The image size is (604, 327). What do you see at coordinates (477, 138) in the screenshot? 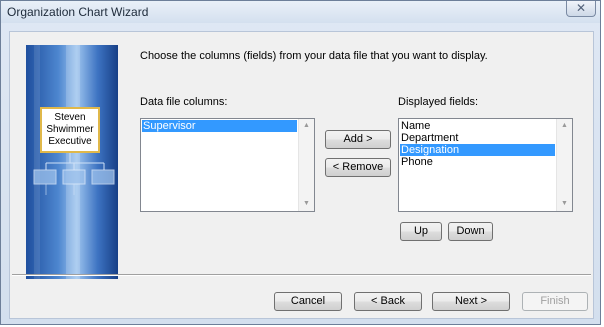
I see `displayed-field-item: Department` at bounding box center [477, 138].